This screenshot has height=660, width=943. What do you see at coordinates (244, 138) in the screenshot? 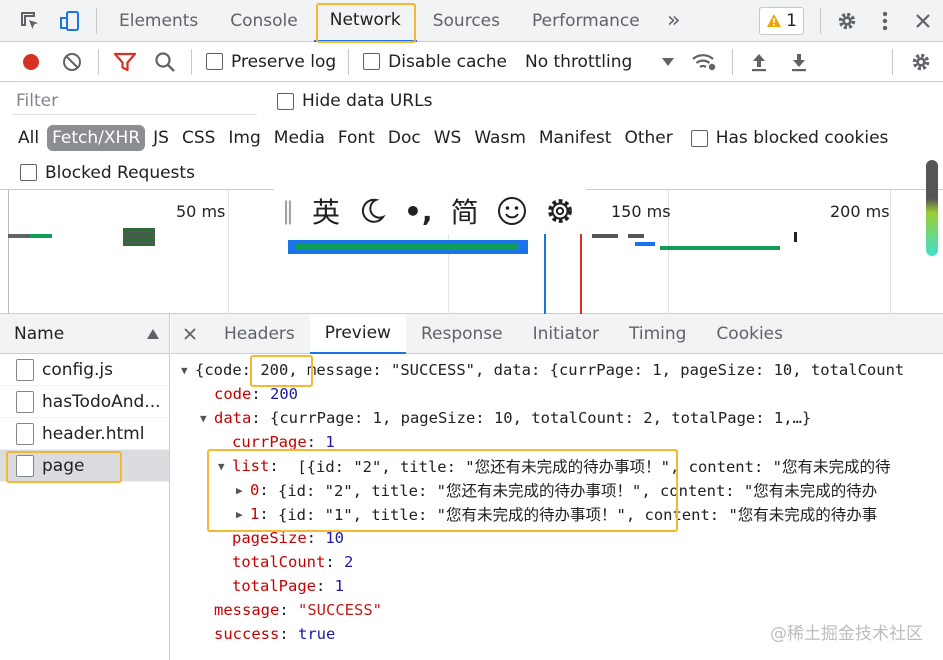
I see `type-filter-img: Img` at bounding box center [244, 138].